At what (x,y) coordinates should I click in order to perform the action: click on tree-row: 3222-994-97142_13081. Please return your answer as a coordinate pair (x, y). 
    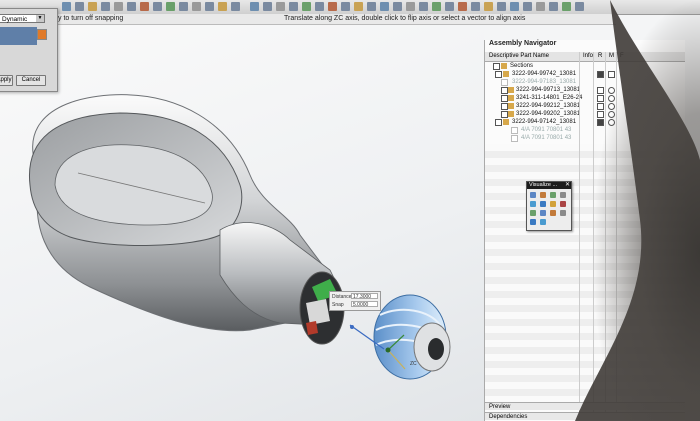
    Looking at the image, I should click on (585, 122).